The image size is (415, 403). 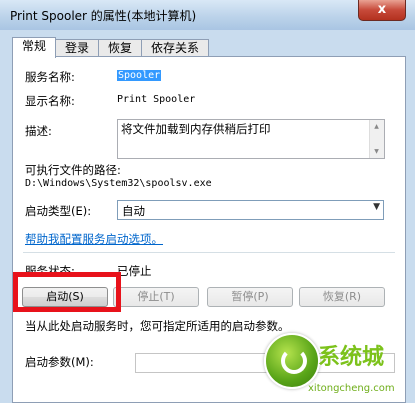 What do you see at coordinates (134, 271) in the screenshot?
I see `service-status-value: 已停止` at bounding box center [134, 271].